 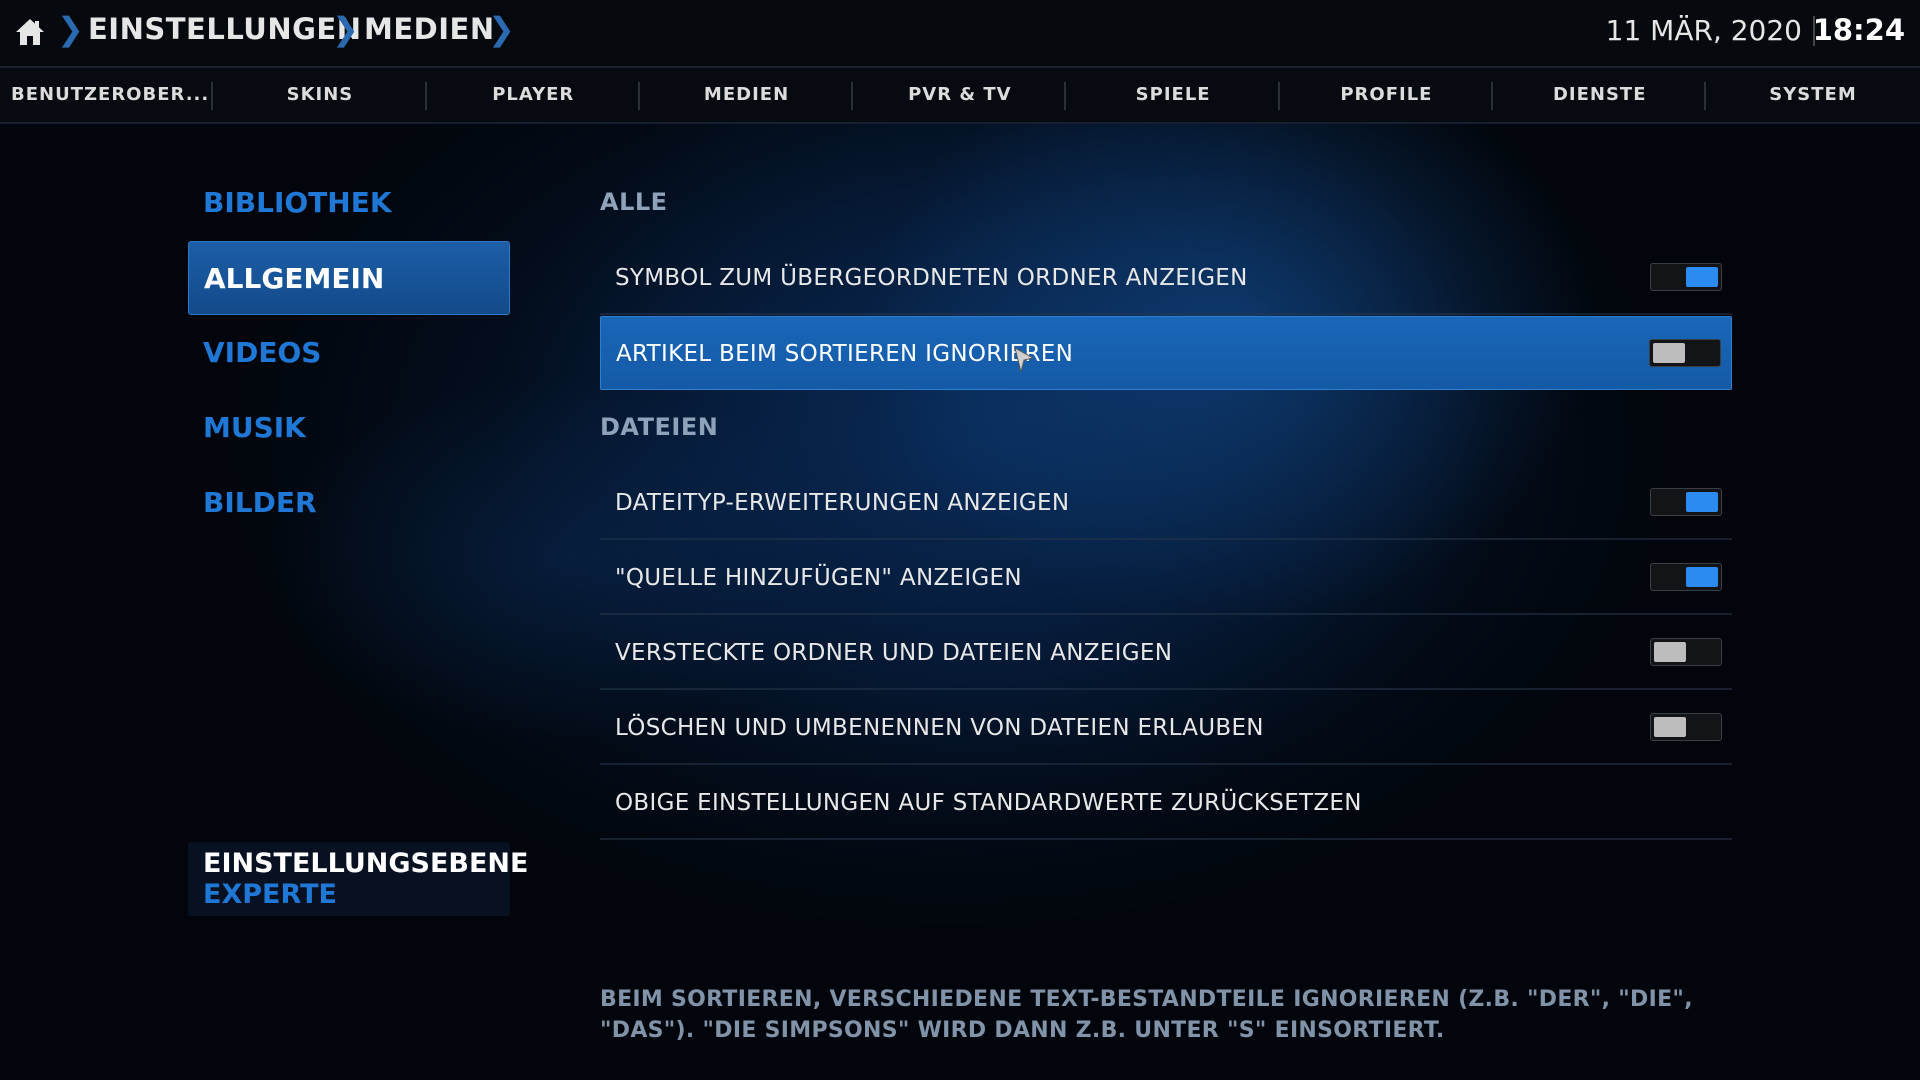 I want to click on tab-player: PLAYER, so click(x=533, y=95).